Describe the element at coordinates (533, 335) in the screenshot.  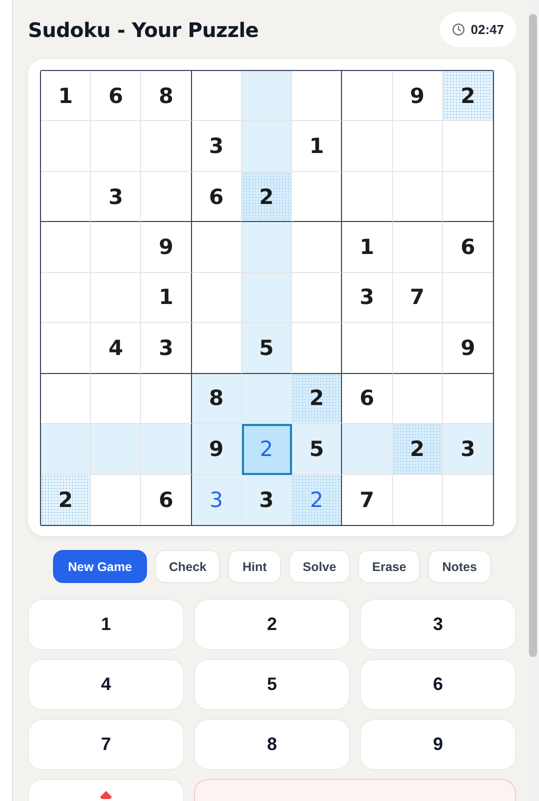
I see `scrollbar-thumb` at that location.